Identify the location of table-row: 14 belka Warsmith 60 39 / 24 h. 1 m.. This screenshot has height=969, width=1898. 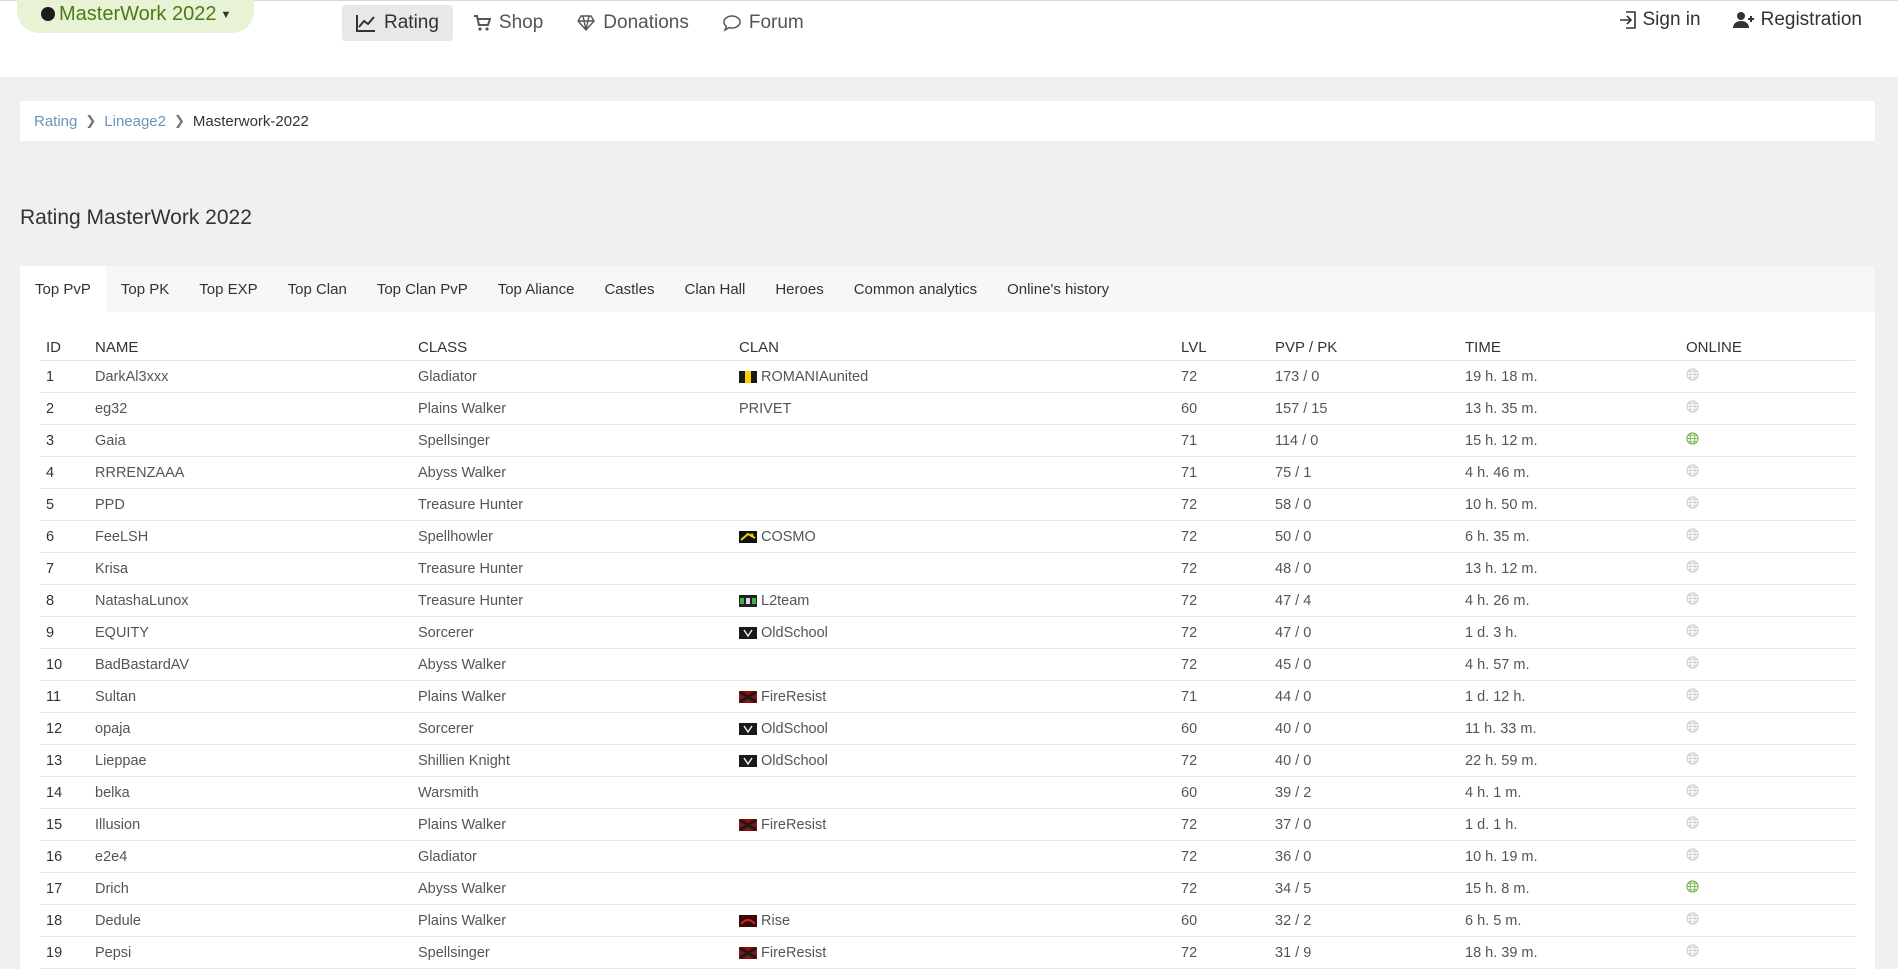
(947, 792).